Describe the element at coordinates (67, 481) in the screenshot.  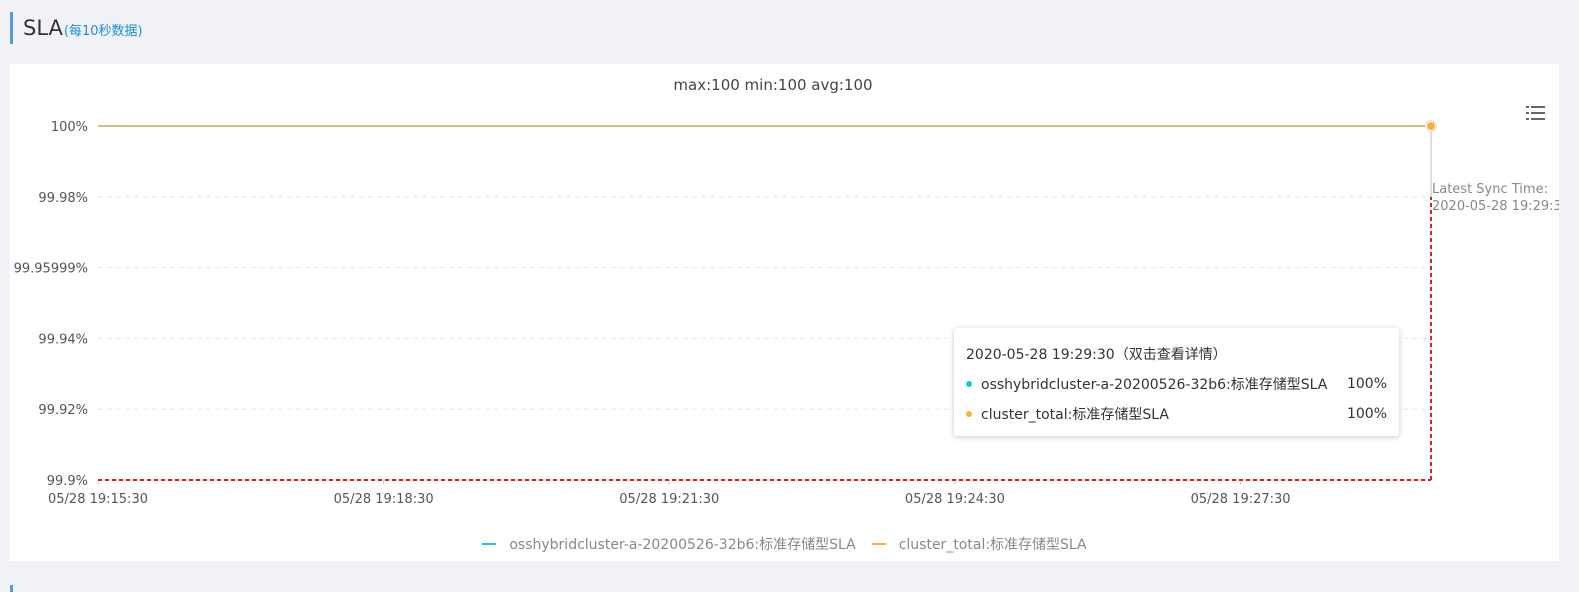
I see `y-tick-label: 99.9%` at that location.